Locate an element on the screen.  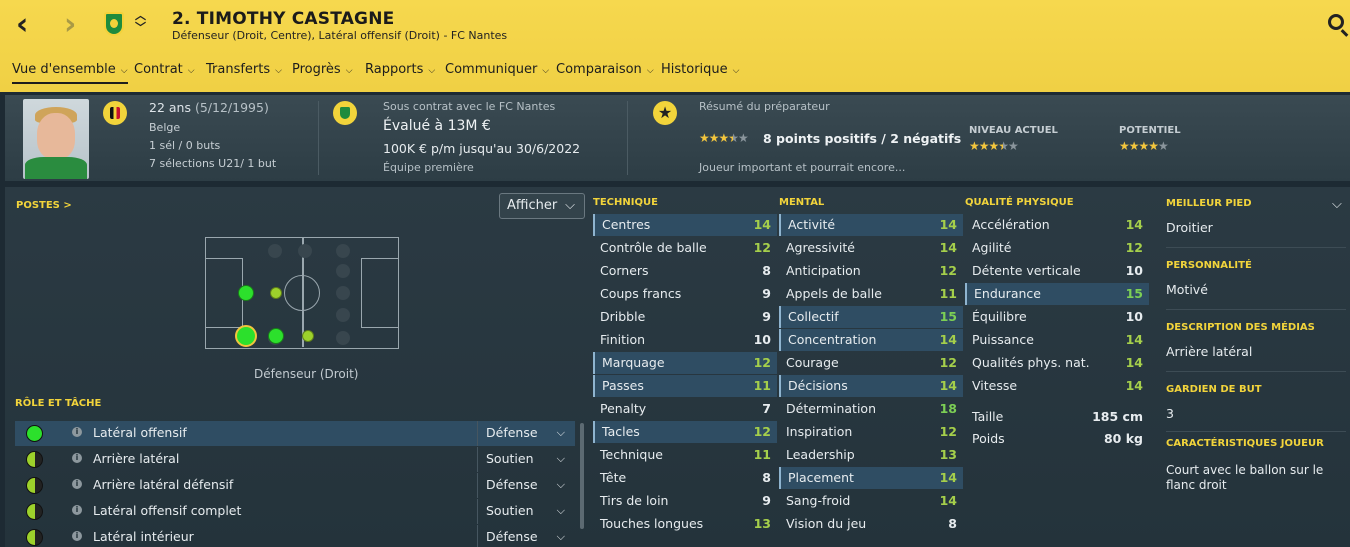
attribute-name: Concentration is located at coordinates (832, 339).